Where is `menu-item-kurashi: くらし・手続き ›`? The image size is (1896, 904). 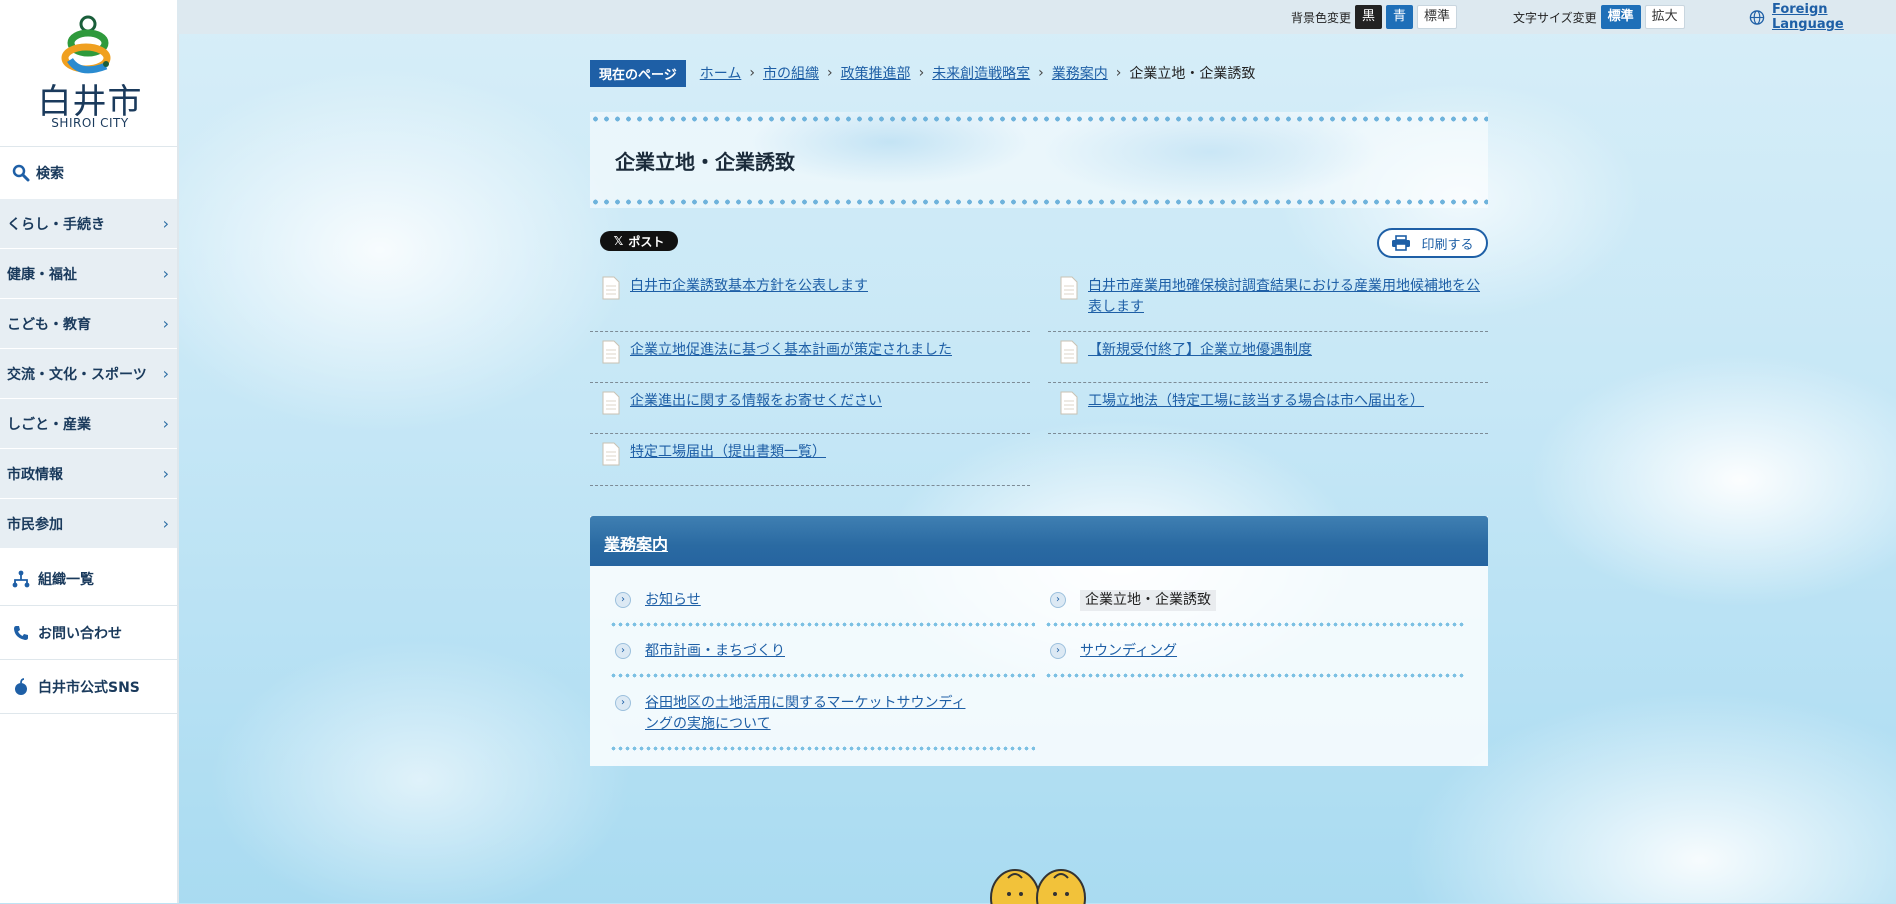 menu-item-kurashi: くらし・手続き › is located at coordinates (88, 223).